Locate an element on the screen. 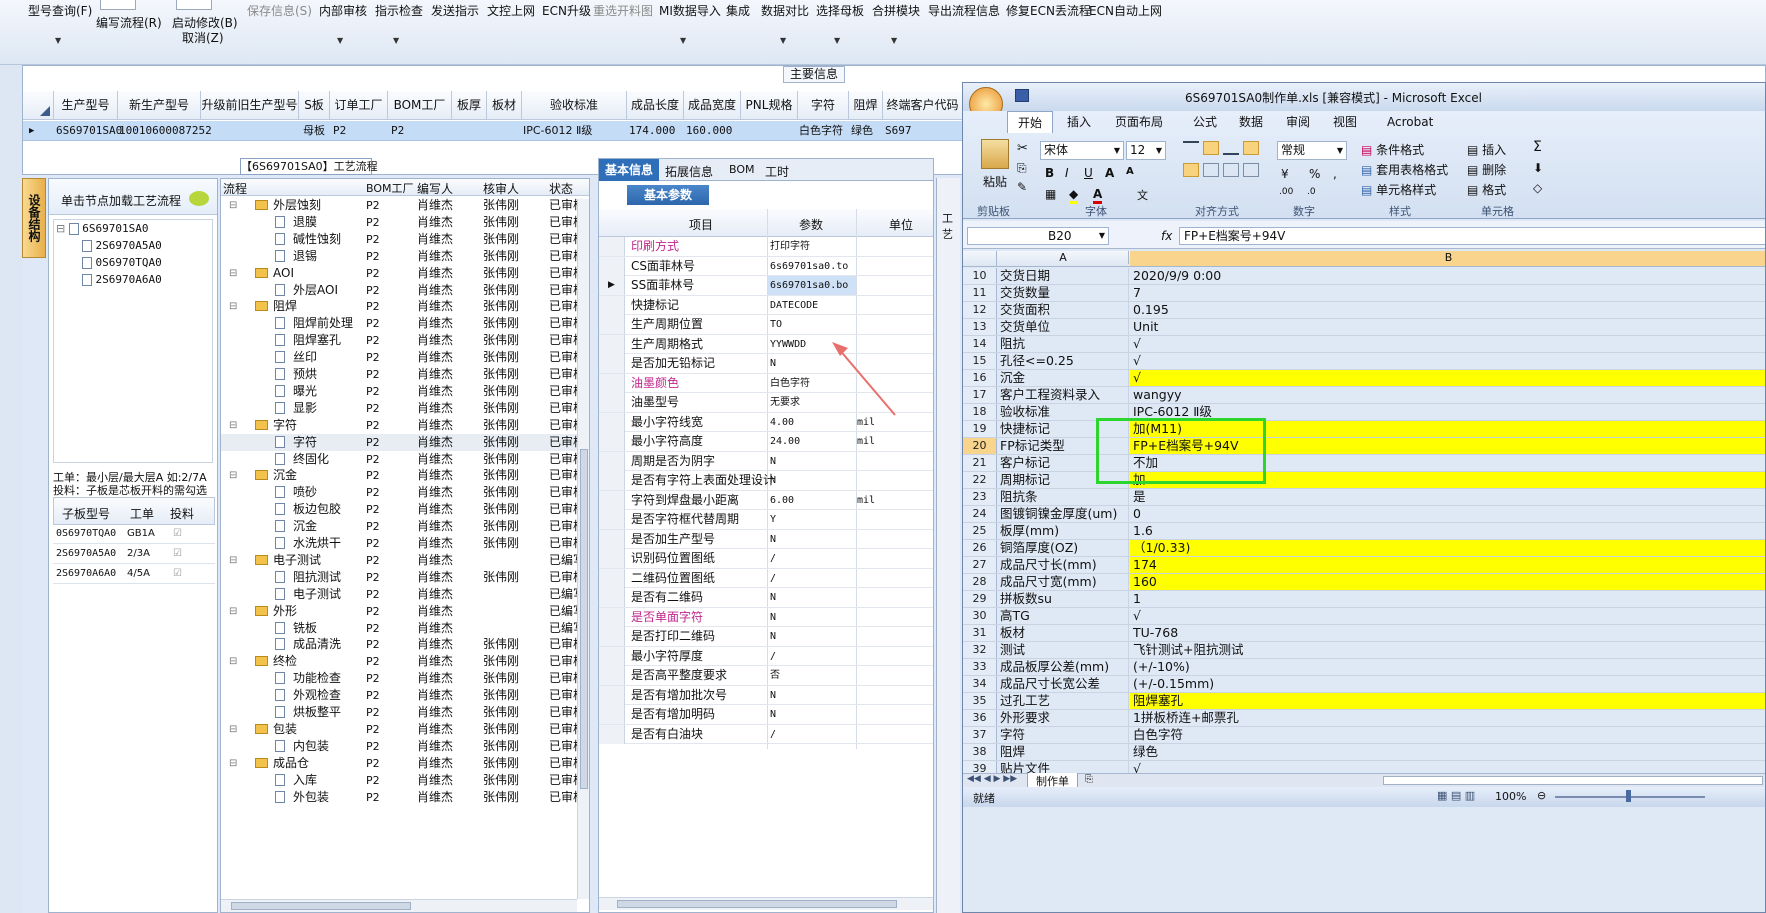  sheet-row: 35 过孔工艺 阻焊塞孔 is located at coordinates (1364, 701).